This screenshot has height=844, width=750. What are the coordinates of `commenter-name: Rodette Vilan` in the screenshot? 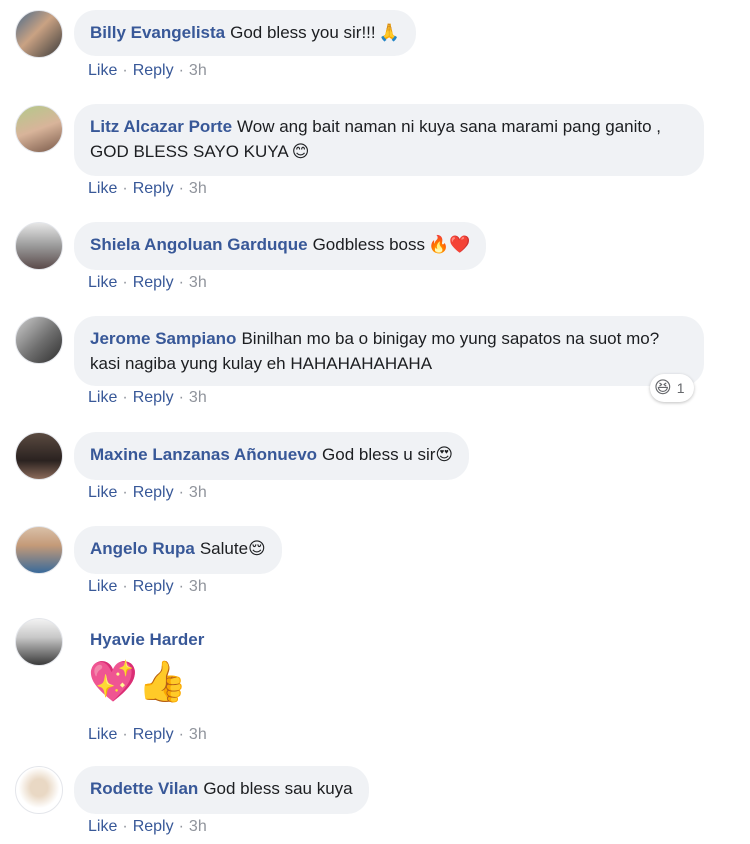 It's located at (144, 788).